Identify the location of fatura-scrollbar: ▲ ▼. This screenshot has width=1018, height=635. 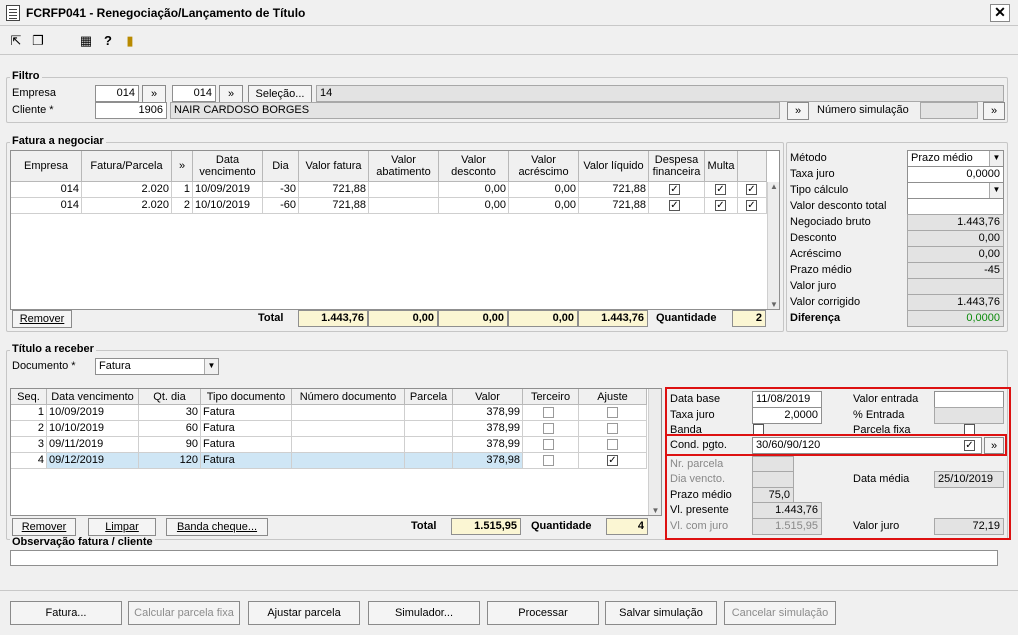
(773, 245).